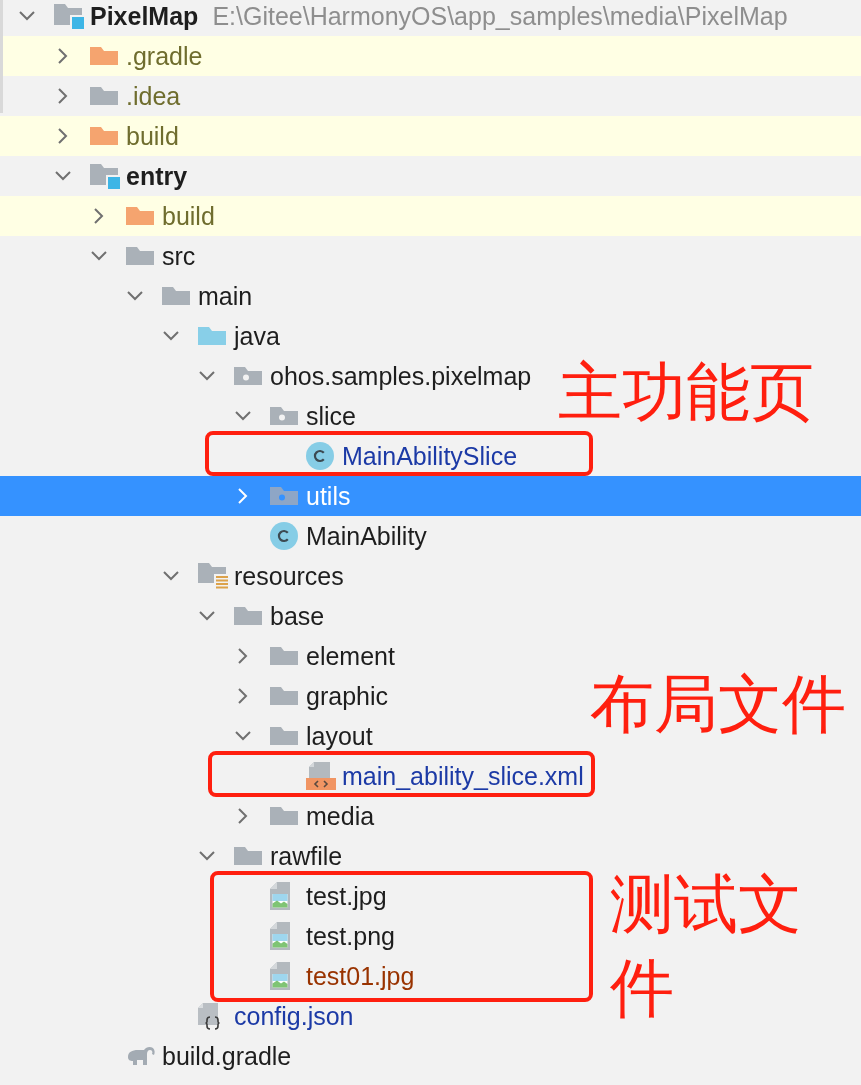  I want to click on tree-row: src, so click(143, 256).